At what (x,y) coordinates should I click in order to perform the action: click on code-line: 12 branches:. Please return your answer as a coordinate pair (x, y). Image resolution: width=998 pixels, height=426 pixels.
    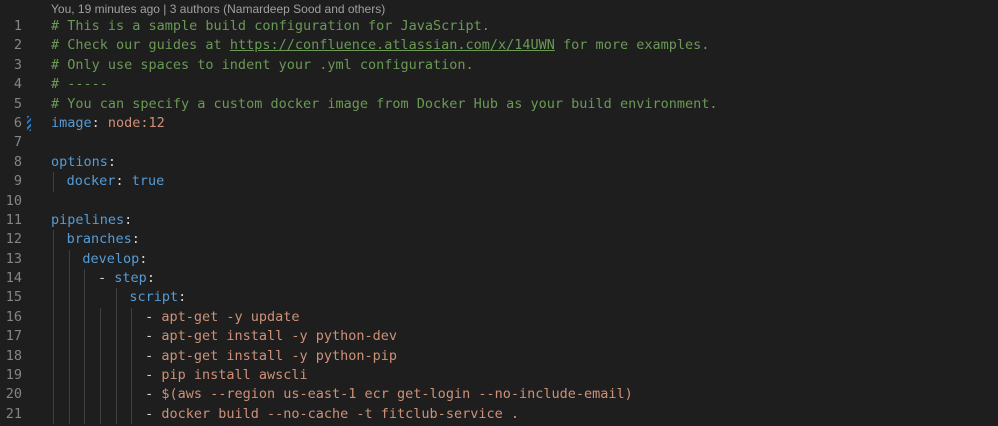
    Looking at the image, I should click on (499, 240).